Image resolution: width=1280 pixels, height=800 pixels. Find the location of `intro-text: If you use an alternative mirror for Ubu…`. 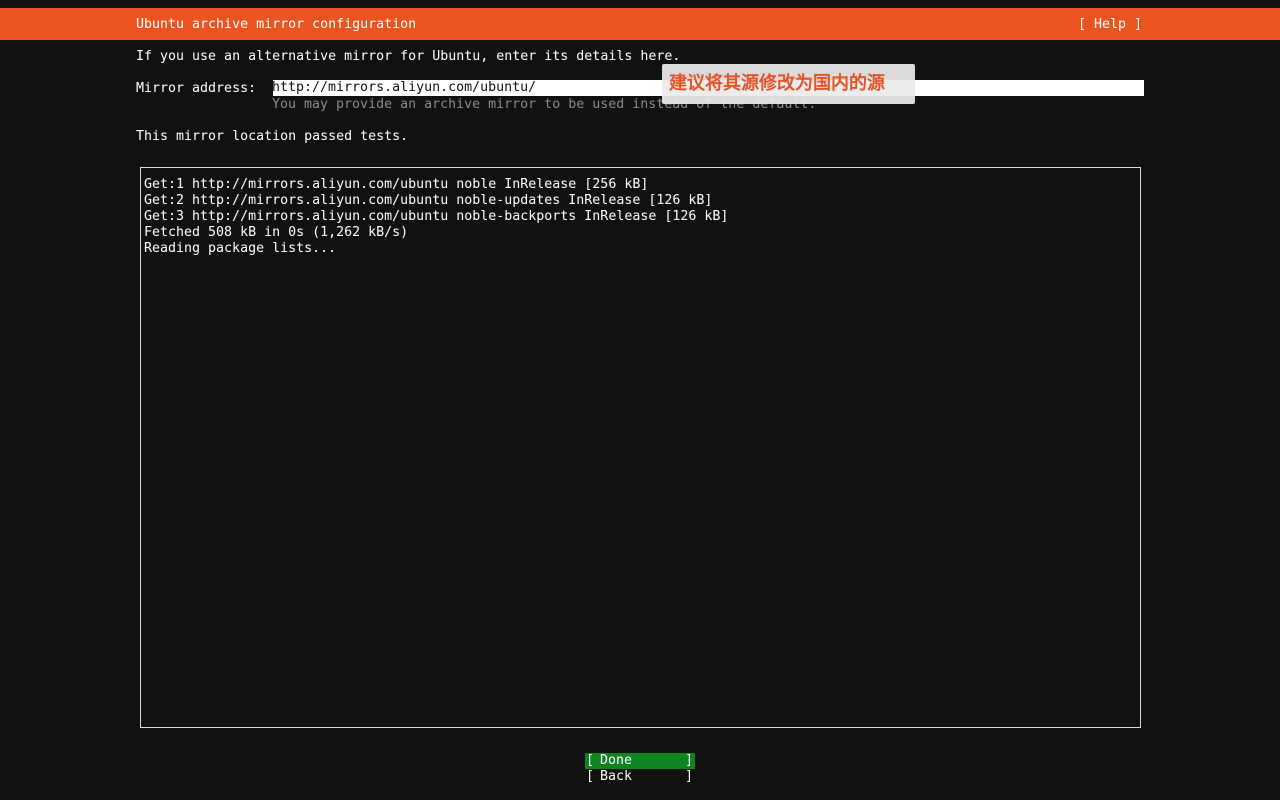

intro-text: If you use an alternative mirror for Ubu… is located at coordinates (408, 56).